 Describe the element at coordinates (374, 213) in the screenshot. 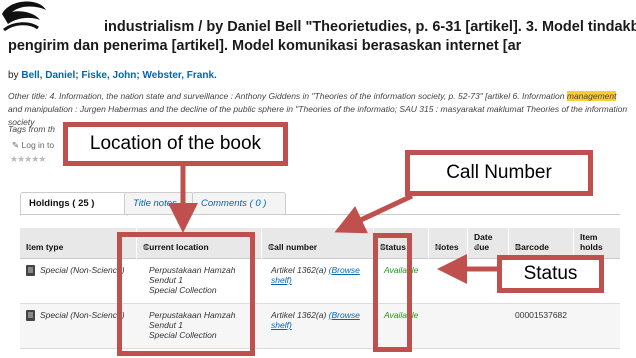

I see `arrow-to-call-number` at that location.